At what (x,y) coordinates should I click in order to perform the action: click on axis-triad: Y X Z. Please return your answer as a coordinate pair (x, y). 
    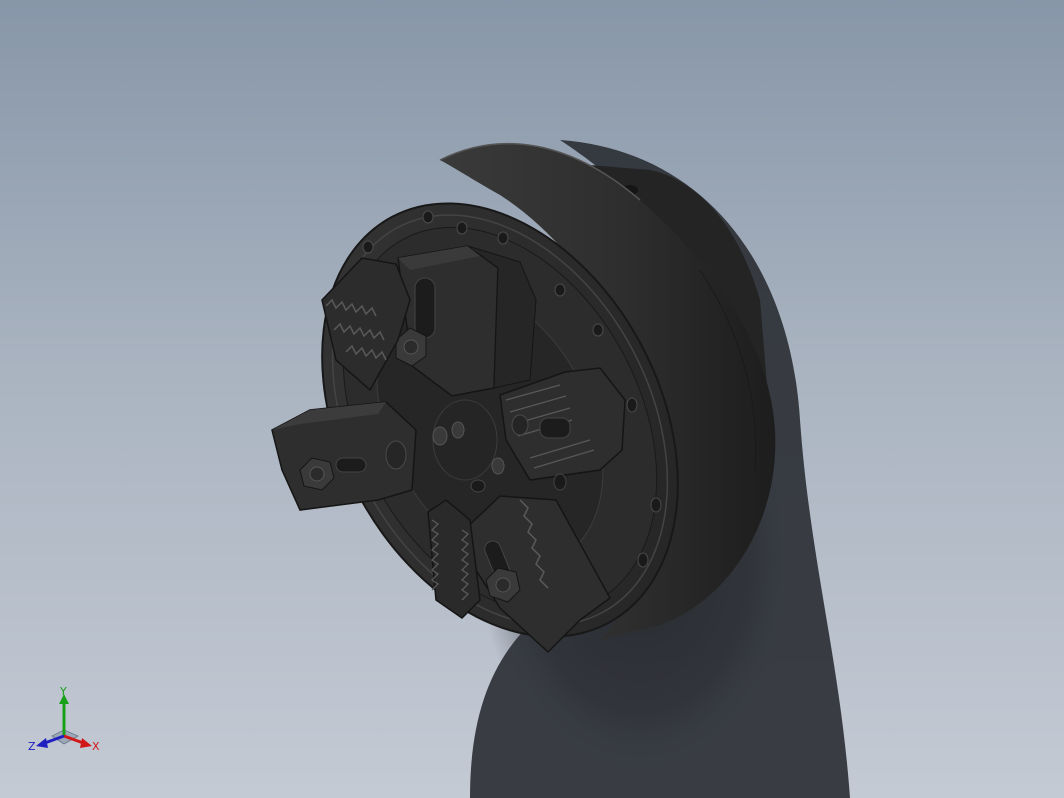
    Looking at the image, I should click on (64, 719).